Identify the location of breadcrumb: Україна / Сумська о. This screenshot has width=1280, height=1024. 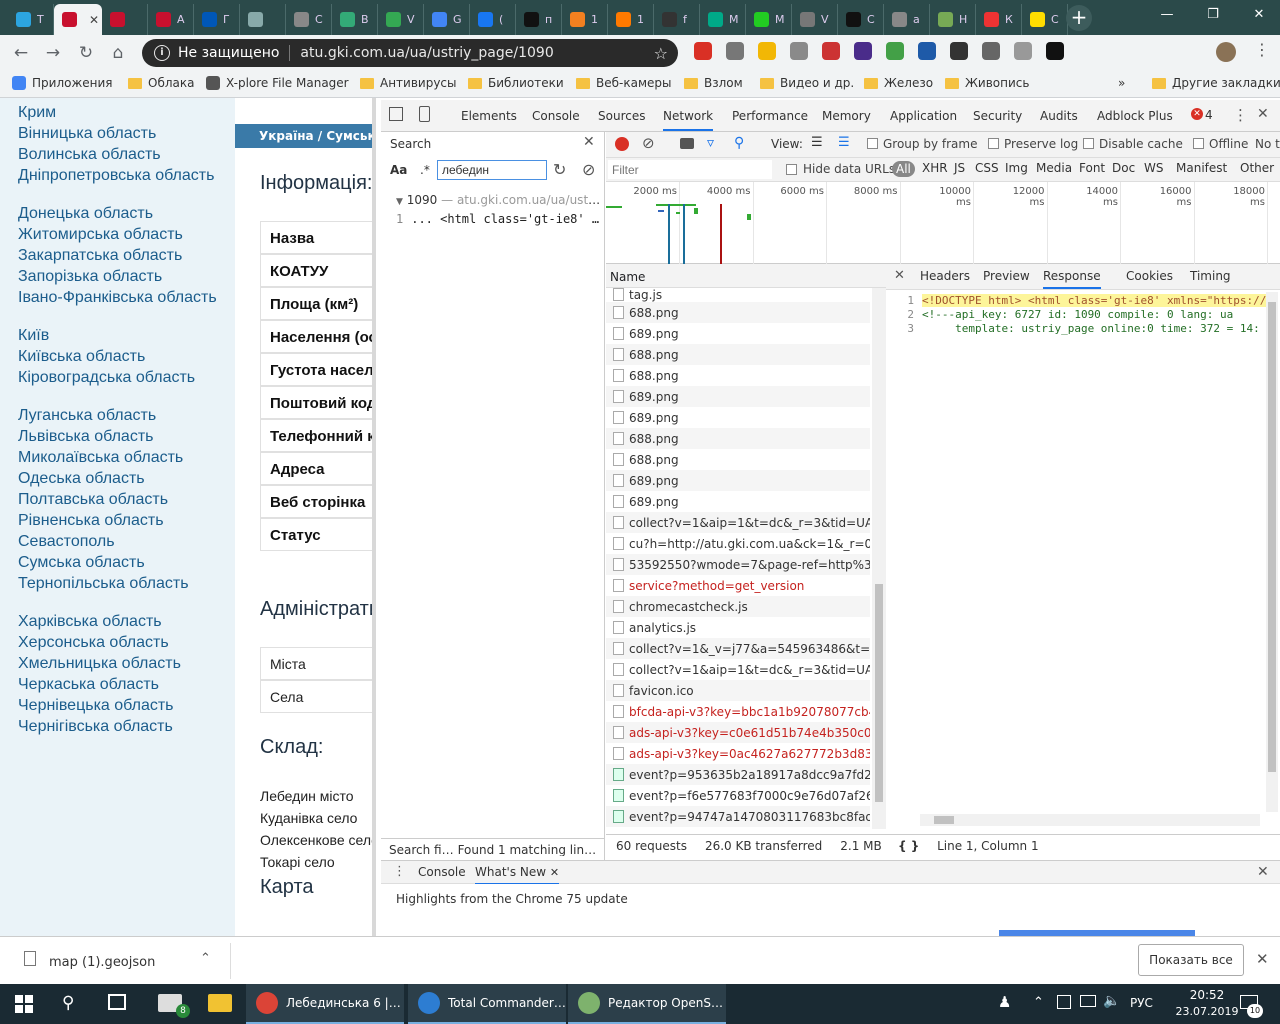
(305, 136).